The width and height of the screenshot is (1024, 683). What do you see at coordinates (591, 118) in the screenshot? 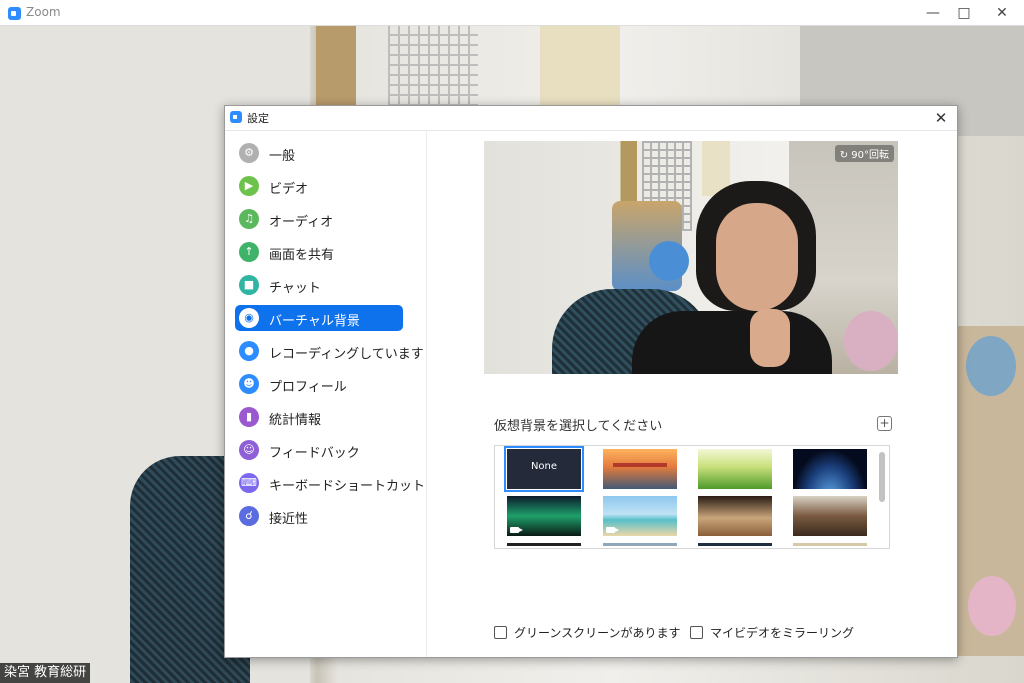
I see `settings-title-bar: 設定 ✕` at bounding box center [591, 118].